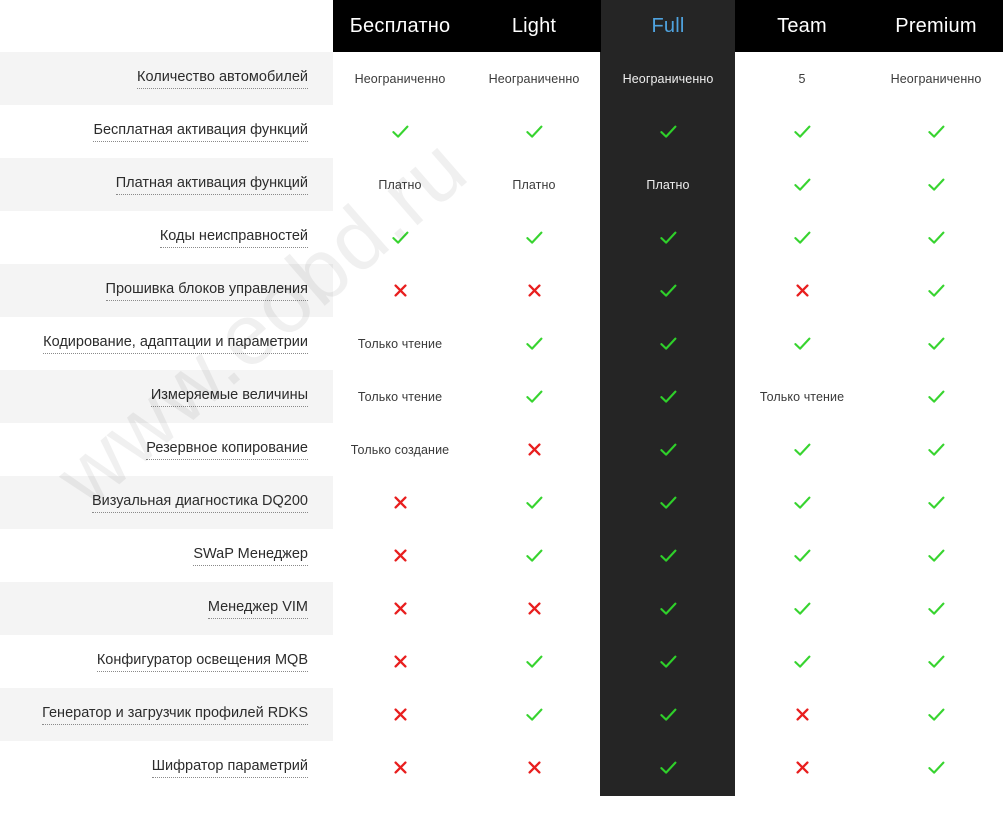 This screenshot has height=828, width=1003. Describe the element at coordinates (250, 555) in the screenshot. I see `feature-label-link: SWaP Менеджер` at that location.